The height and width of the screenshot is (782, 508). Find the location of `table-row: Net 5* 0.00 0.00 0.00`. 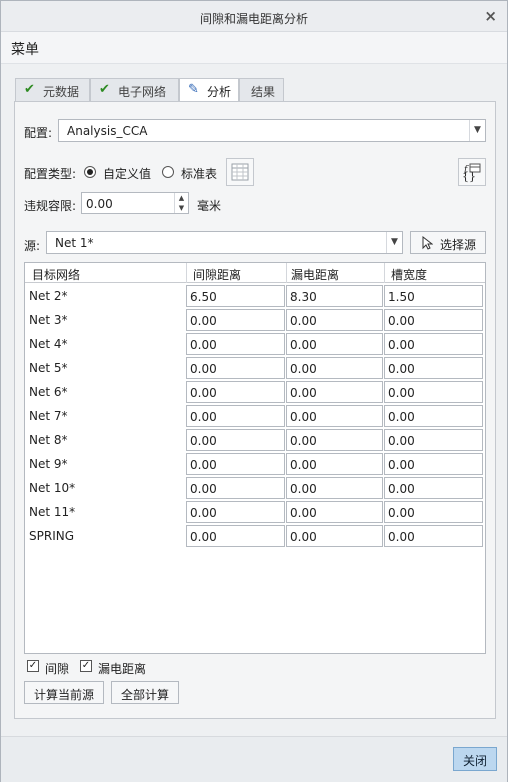

table-row: Net 5* 0.00 0.00 0.00 is located at coordinates (255, 368).